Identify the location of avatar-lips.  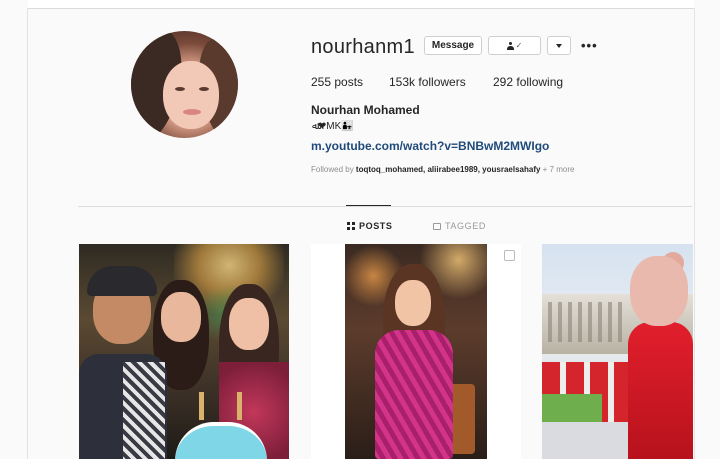
(192, 112).